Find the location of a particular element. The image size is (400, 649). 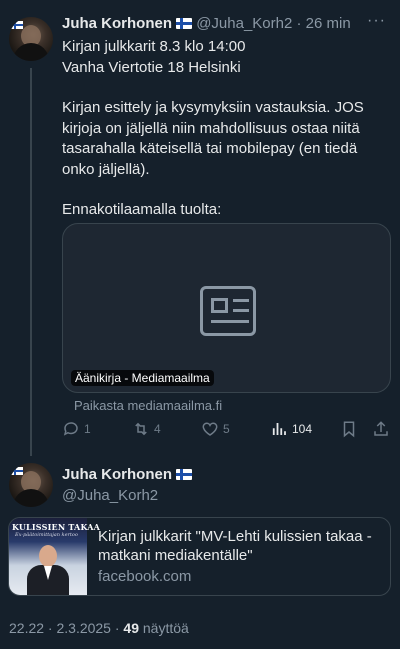

share-button is located at coordinates (383, 429).